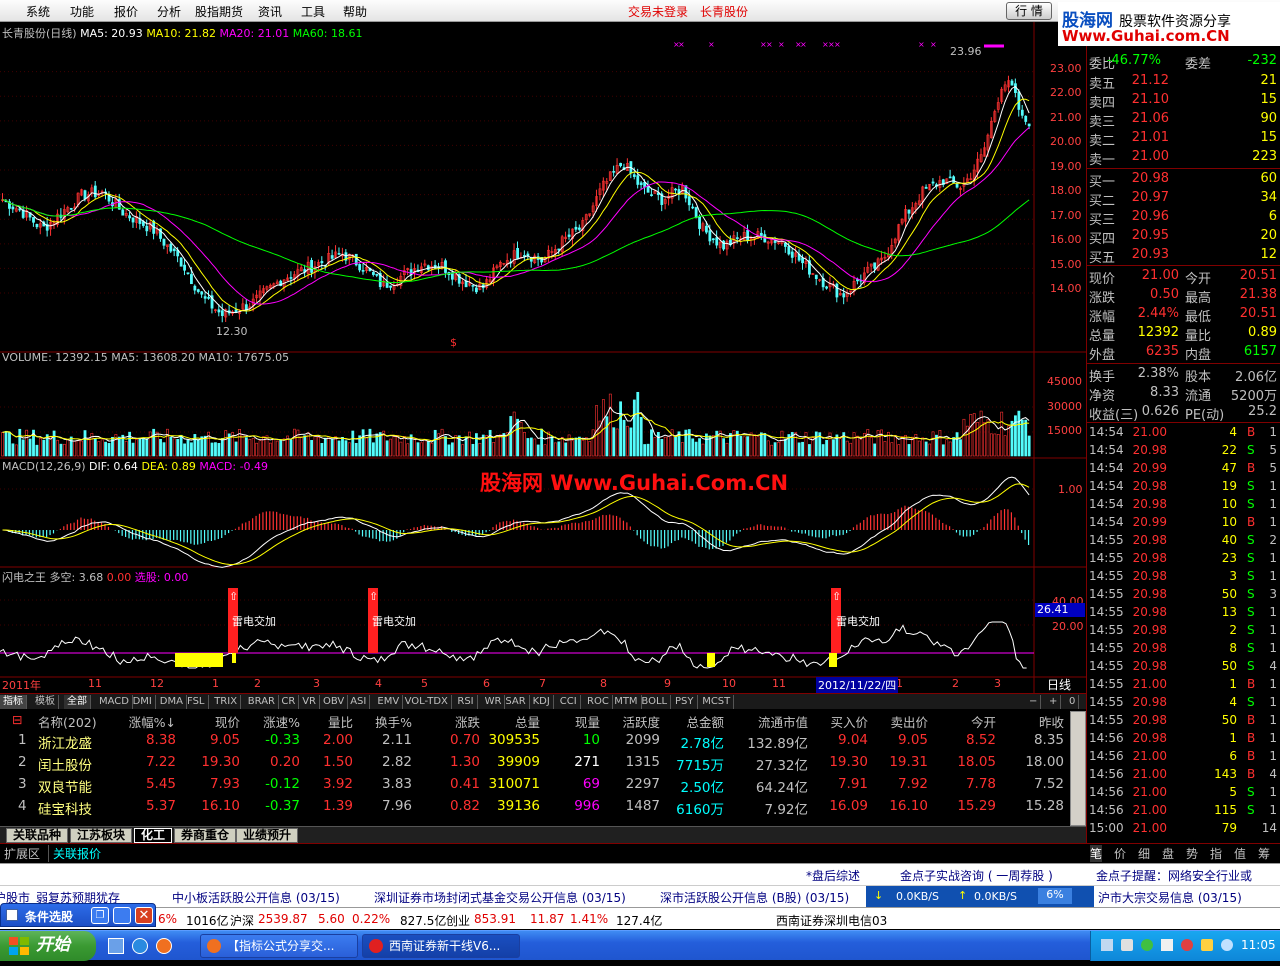 This screenshot has height=966, width=1280. What do you see at coordinates (626, 702) in the screenshot?
I see `indicator-tab-21: MTM` at bounding box center [626, 702].